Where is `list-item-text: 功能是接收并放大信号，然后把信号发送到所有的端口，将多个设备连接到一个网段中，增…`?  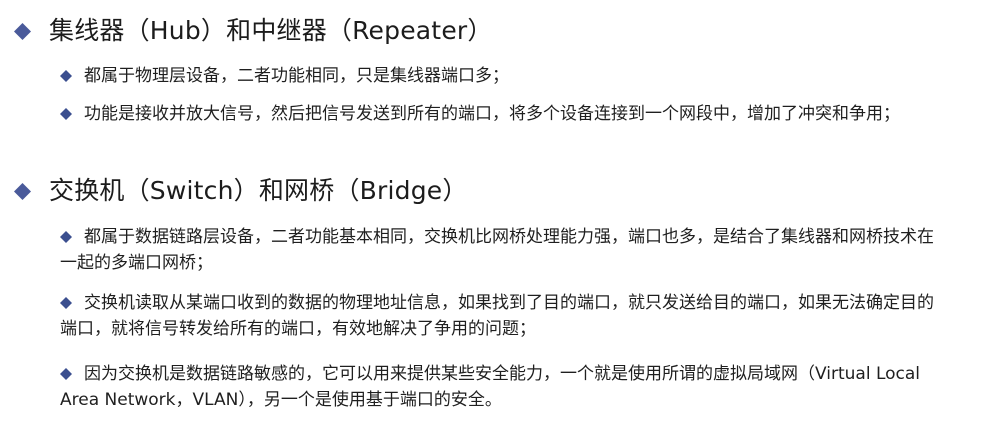
list-item-text: 功能是接收并放大信号，然后把信号发送到所有的端口，将多个设备连接到一个网段中，增… is located at coordinates (492, 114).